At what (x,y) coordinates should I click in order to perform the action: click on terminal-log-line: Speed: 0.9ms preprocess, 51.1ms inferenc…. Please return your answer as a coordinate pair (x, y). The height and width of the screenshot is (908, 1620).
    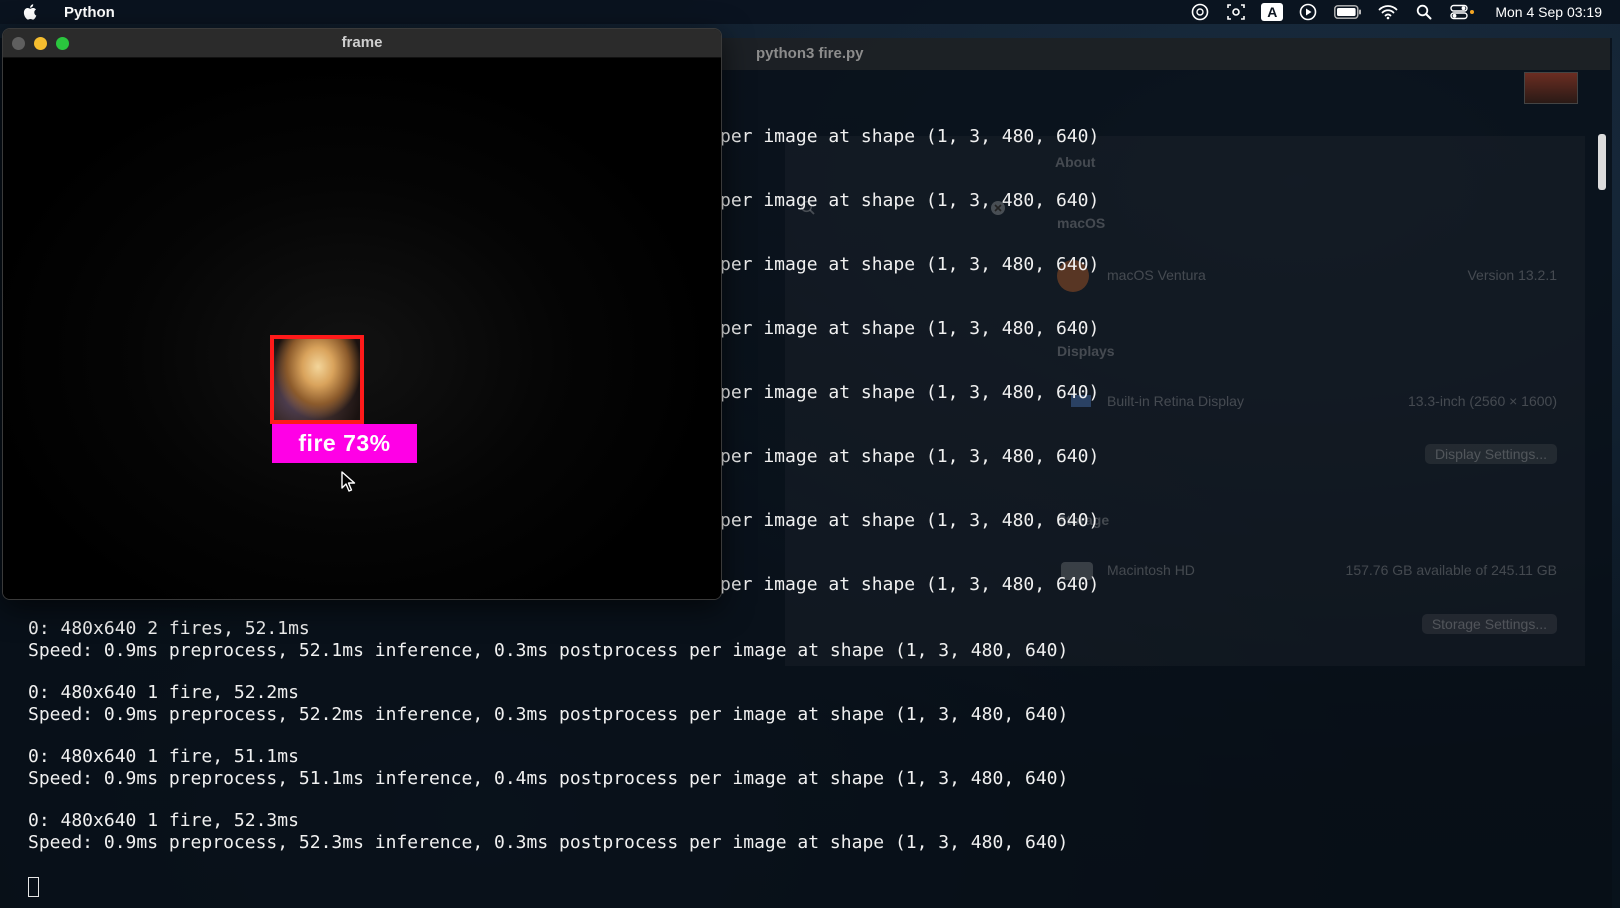
    Looking at the image, I should click on (548, 778).